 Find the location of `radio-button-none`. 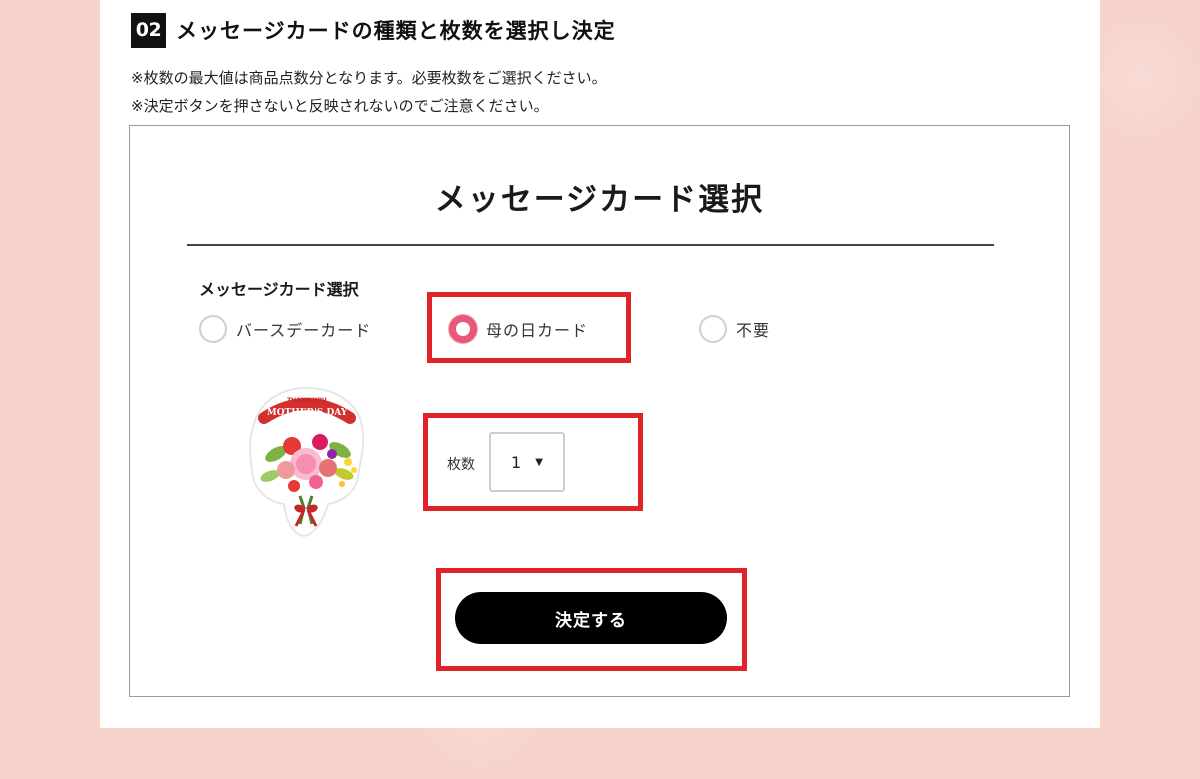

radio-button-none is located at coordinates (713, 329).